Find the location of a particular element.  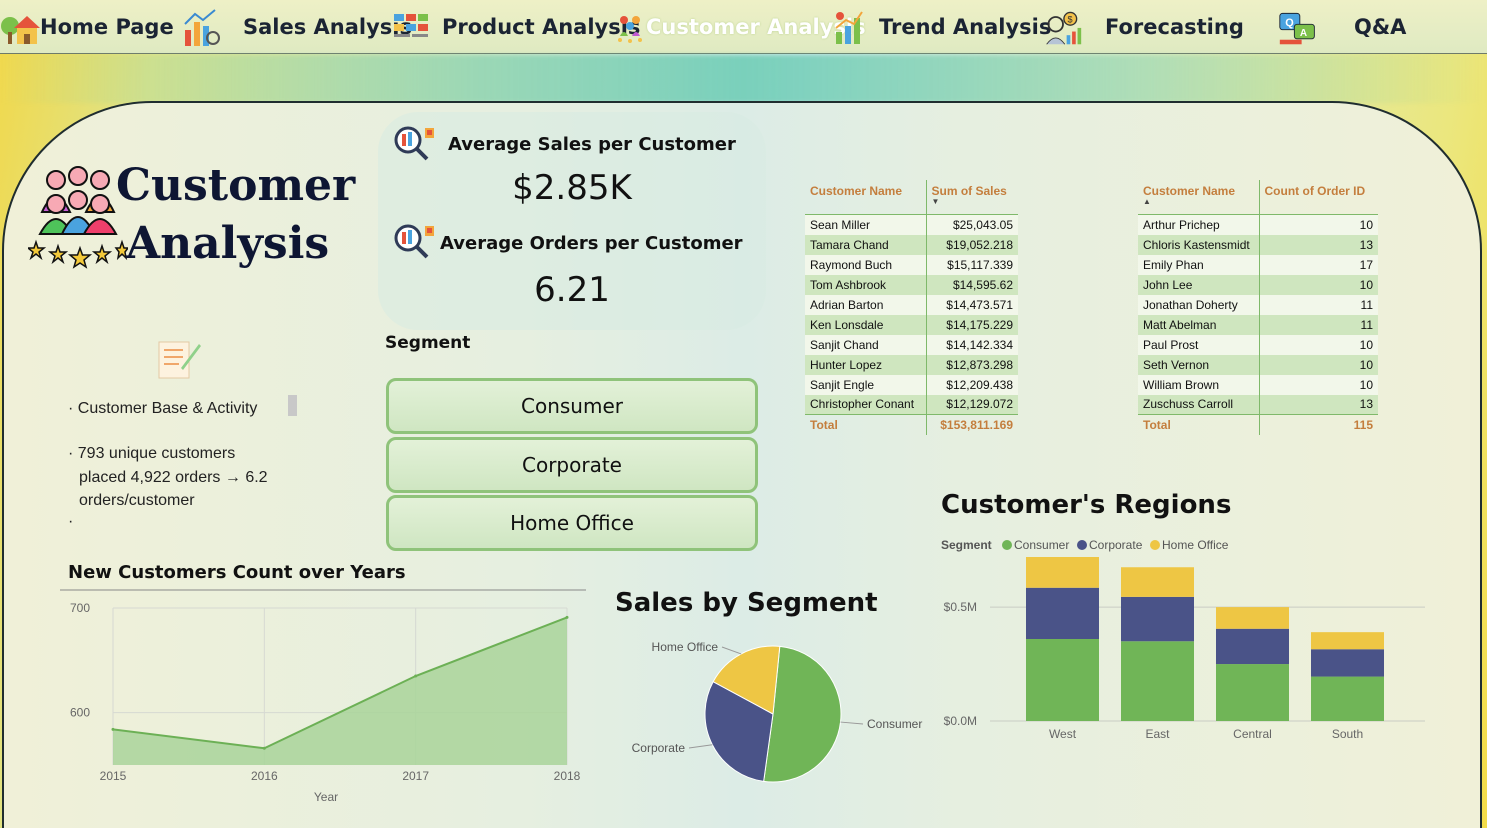

cell-value: 13 is located at coordinates (1318, 244).